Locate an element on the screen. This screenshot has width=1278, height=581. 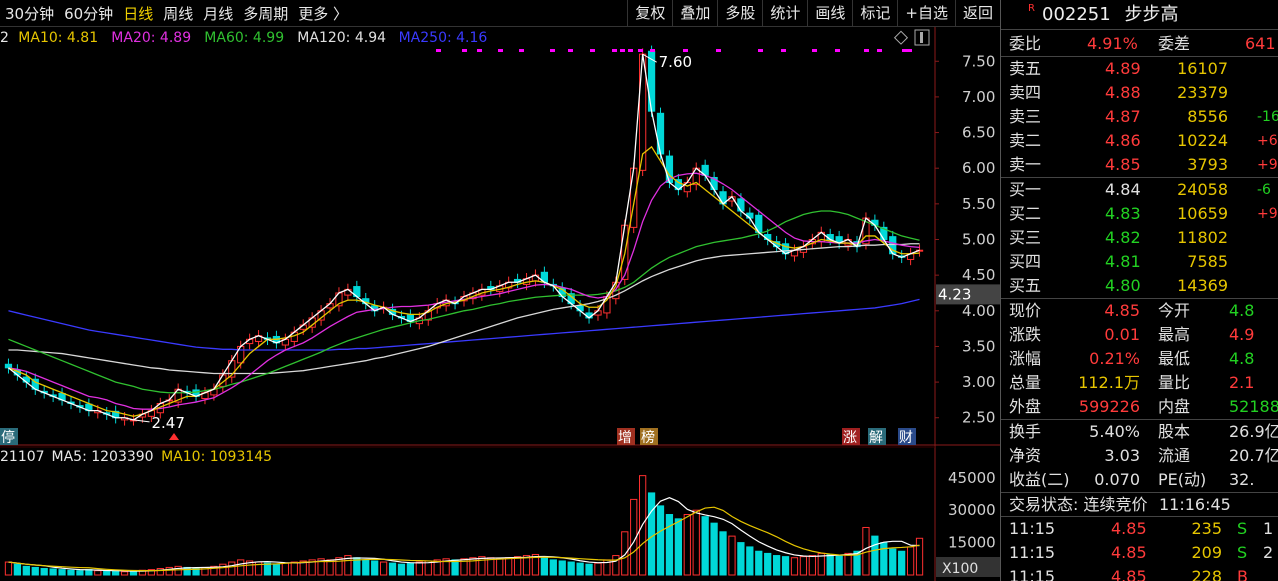
ma250-line is located at coordinates (464, 324).